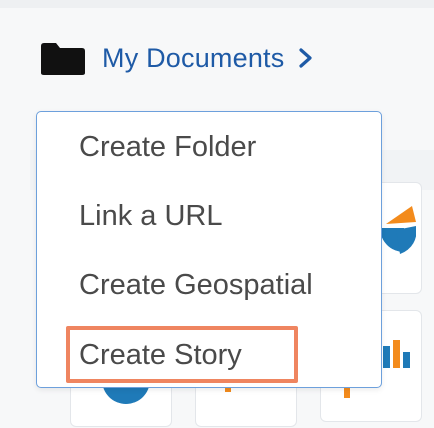  Describe the element at coordinates (160, 355) in the screenshot. I see `menu-item-create-story: Create Story` at that location.